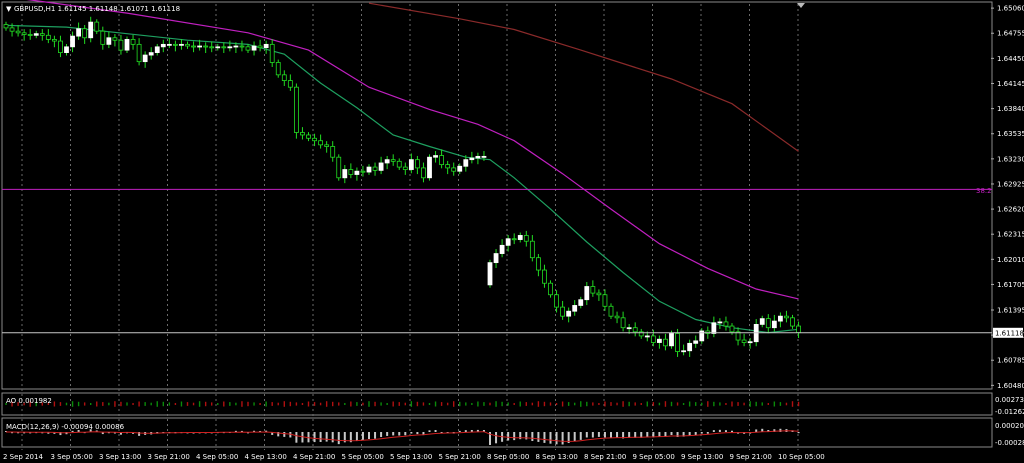 The width and height of the screenshot is (1024, 463). Describe the element at coordinates (1010, 285) in the screenshot. I see `price-tick-label: 1.61705` at that location.